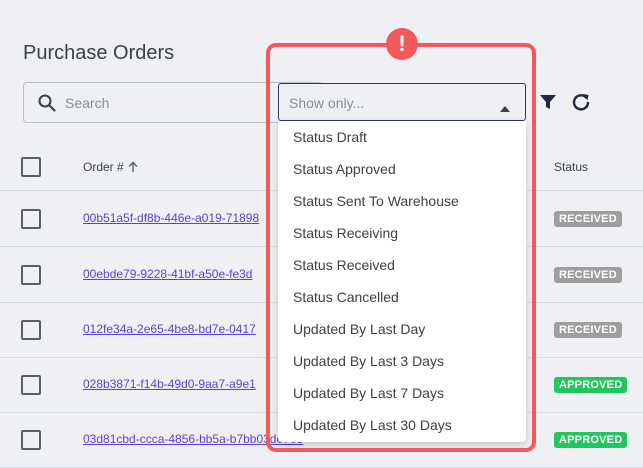  Describe the element at coordinates (402, 44) in the screenshot. I see `alert-icon: !` at that location.